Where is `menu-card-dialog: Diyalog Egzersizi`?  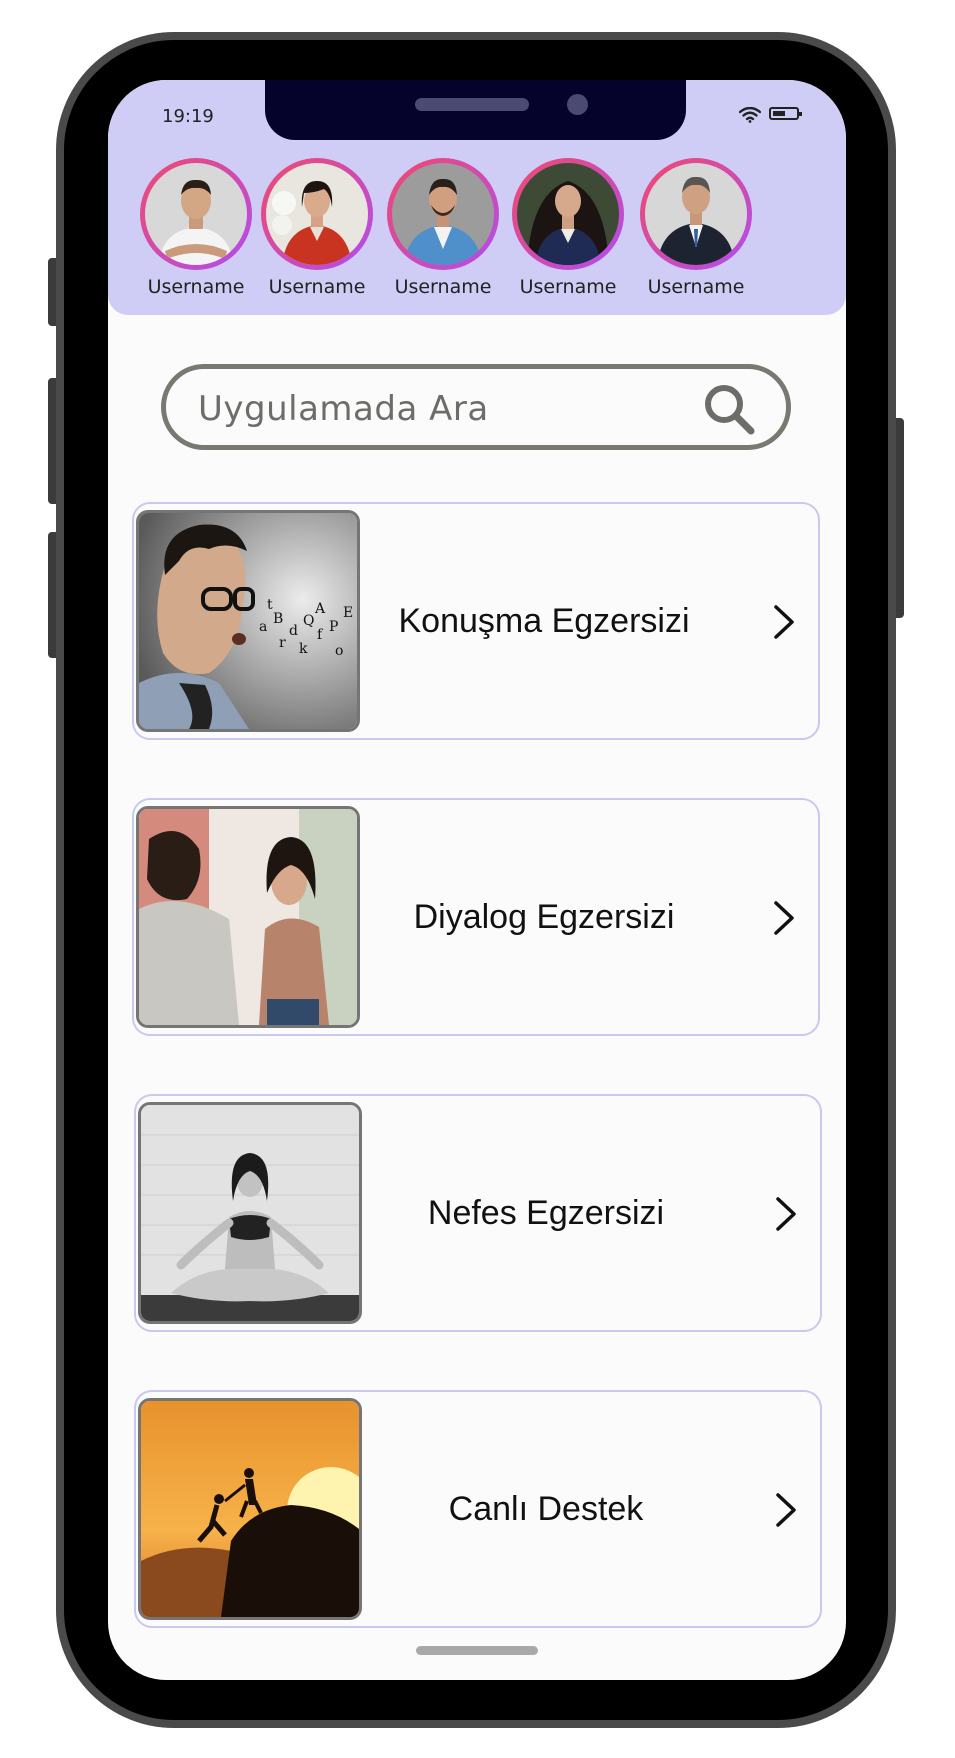
menu-card-dialog: Diyalog Egzersizi is located at coordinates (476, 917).